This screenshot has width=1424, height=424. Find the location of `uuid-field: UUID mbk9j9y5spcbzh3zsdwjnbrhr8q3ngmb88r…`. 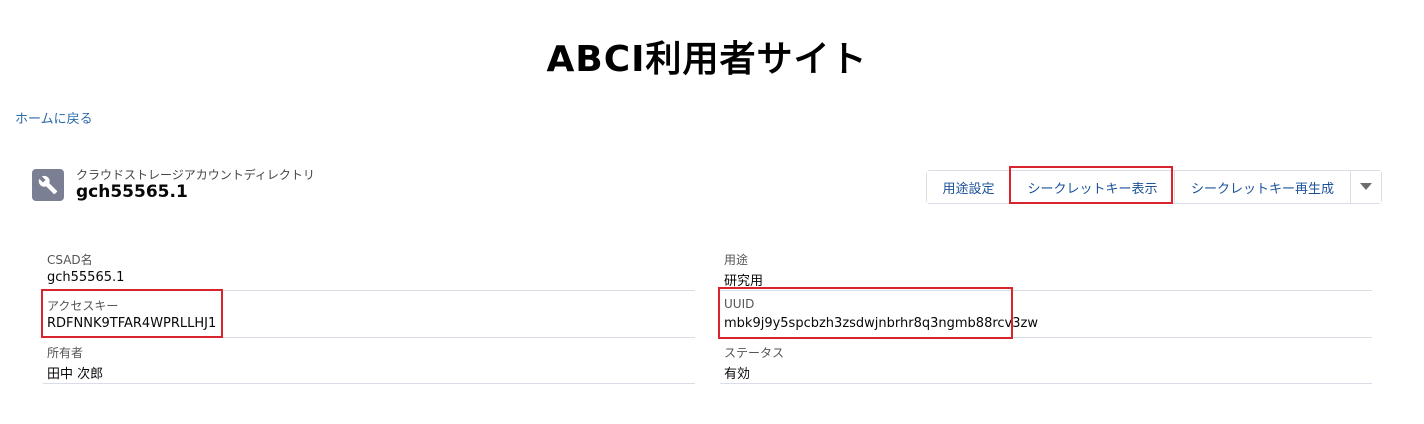

uuid-field: UUID mbk9j9y5spcbzh3zsdwjnbrhr8q3ngmb88r… is located at coordinates (1046, 314).